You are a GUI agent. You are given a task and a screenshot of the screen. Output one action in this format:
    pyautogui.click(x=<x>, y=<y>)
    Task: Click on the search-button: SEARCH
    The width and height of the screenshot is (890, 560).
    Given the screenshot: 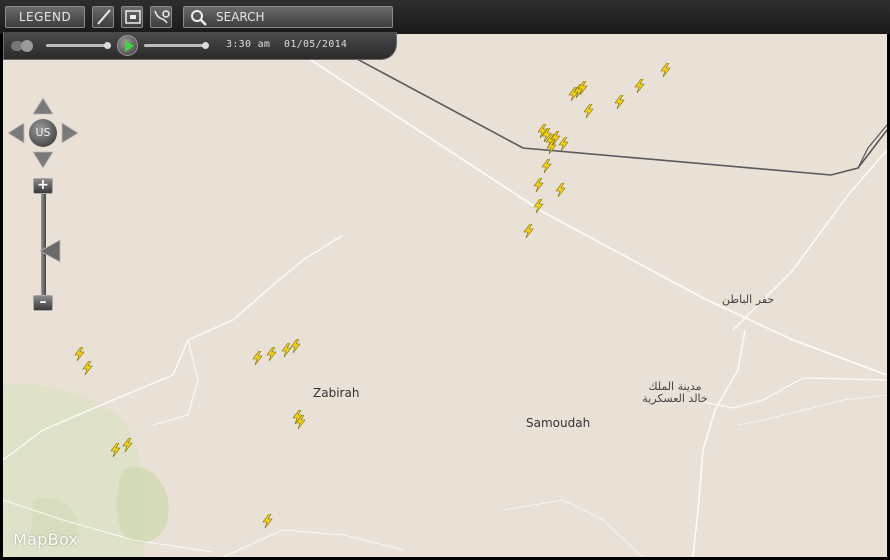 What is the action you would take?
    pyautogui.click(x=288, y=17)
    